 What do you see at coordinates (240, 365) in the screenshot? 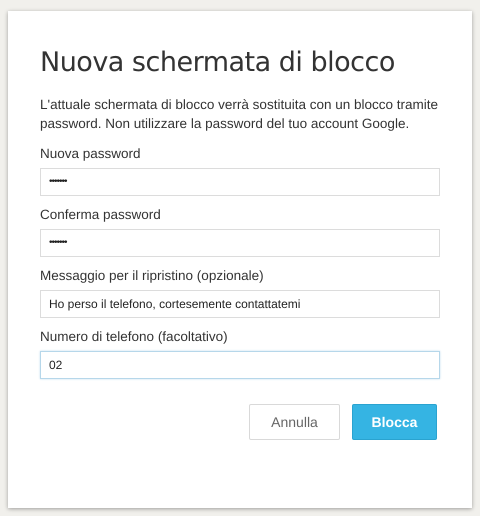
I see `input-field: 02` at bounding box center [240, 365].